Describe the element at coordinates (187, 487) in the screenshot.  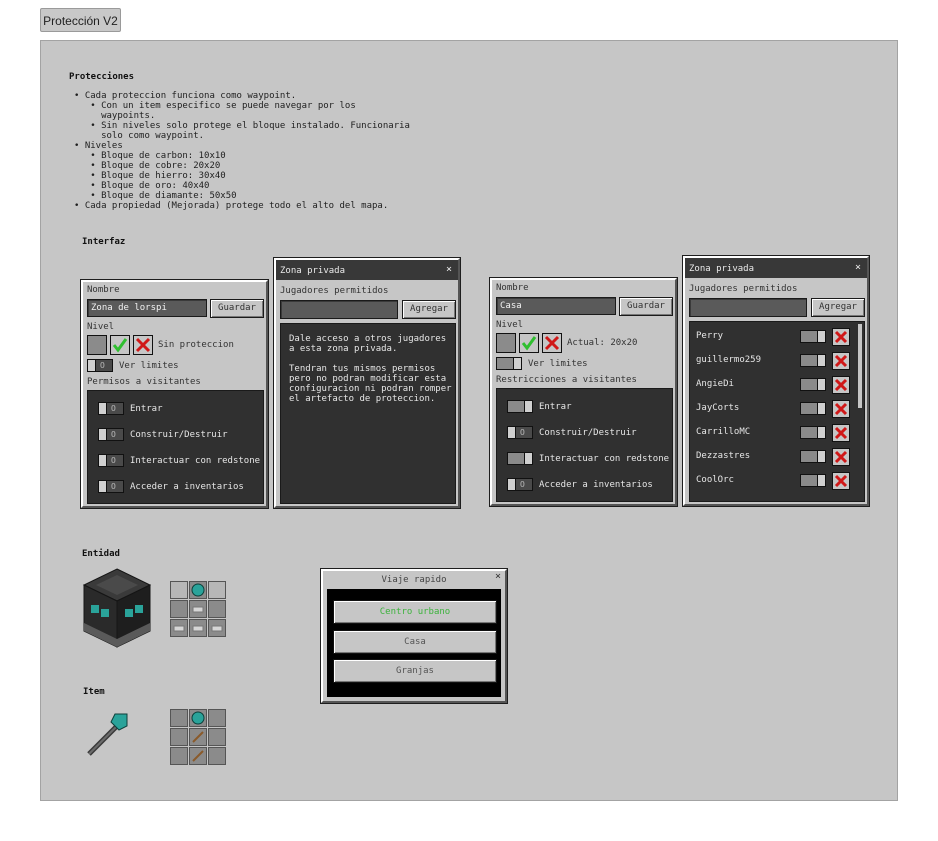
I see `permission-label: Acceder a inventarios` at that location.